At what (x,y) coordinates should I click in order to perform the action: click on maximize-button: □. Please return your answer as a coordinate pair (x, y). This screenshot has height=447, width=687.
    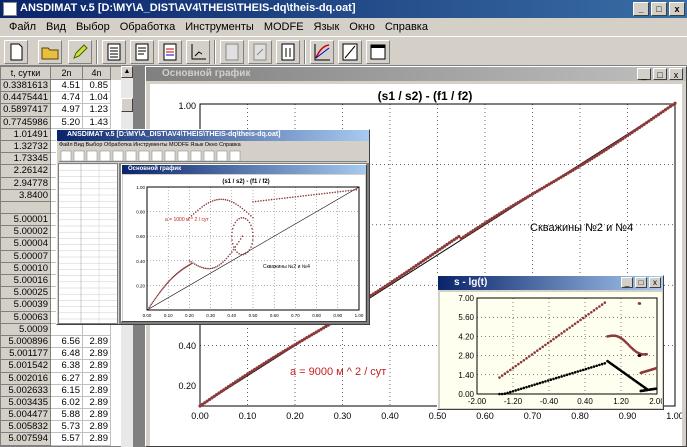
    Looking at the image, I should click on (659, 9).